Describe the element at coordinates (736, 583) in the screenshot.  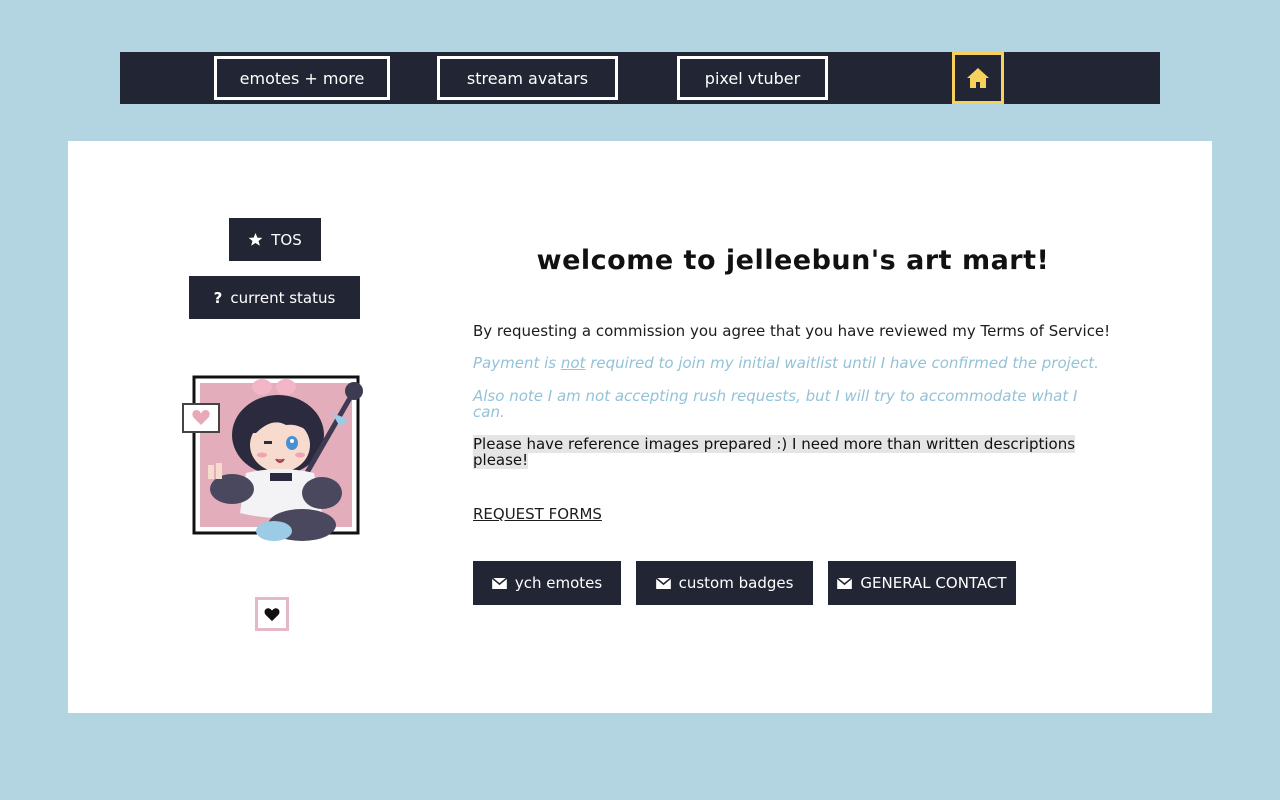
I see `custom-badges-label: custom badges` at that location.